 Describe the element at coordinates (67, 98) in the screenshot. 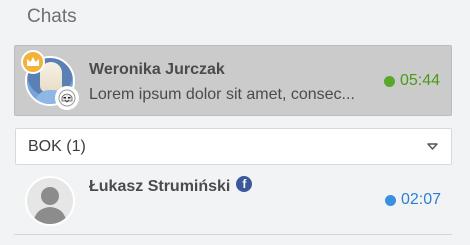

I see `stormtrooper-avatar-icon` at that location.